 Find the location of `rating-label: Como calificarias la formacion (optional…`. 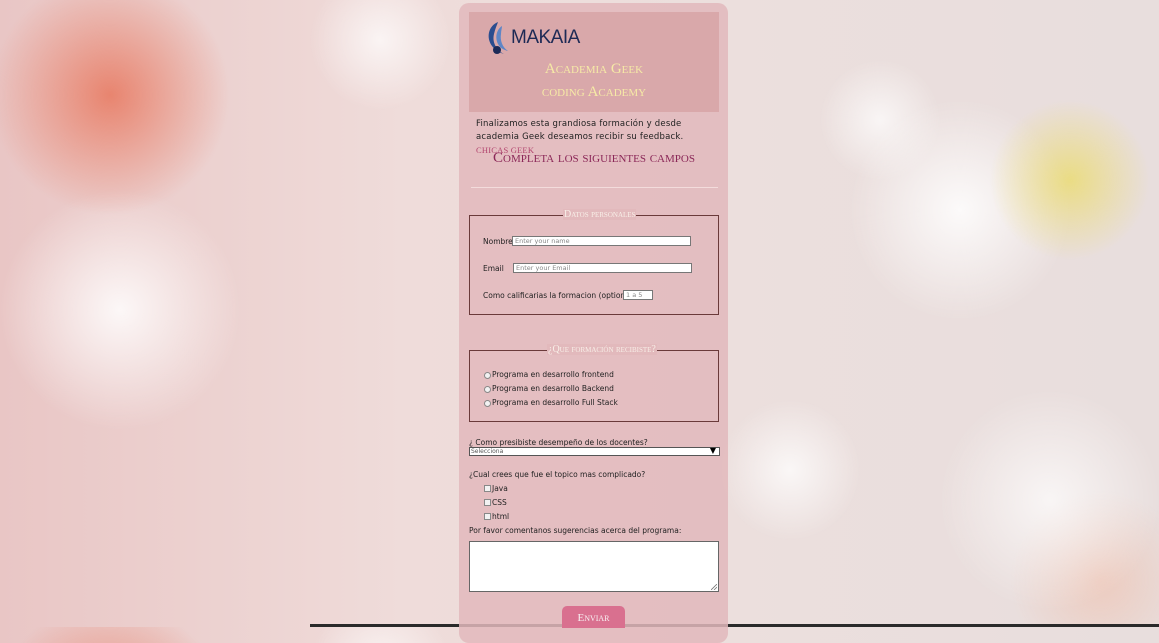

rating-label: Como calificarias la formacion (optional… is located at coordinates (559, 295).